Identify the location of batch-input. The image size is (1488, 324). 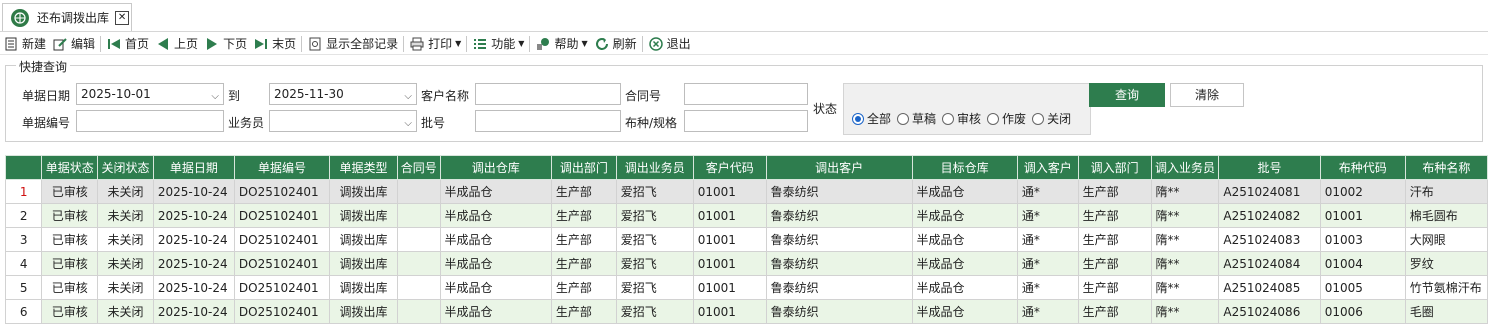
(548, 121).